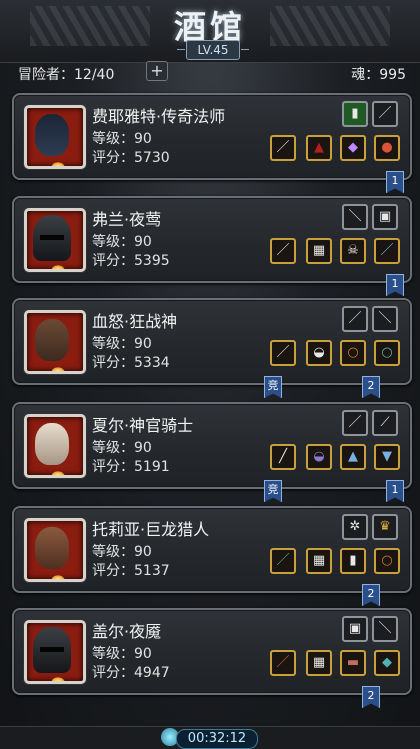 The height and width of the screenshot is (749, 420). I want to click on wand-icon: ／, so click(283, 148).